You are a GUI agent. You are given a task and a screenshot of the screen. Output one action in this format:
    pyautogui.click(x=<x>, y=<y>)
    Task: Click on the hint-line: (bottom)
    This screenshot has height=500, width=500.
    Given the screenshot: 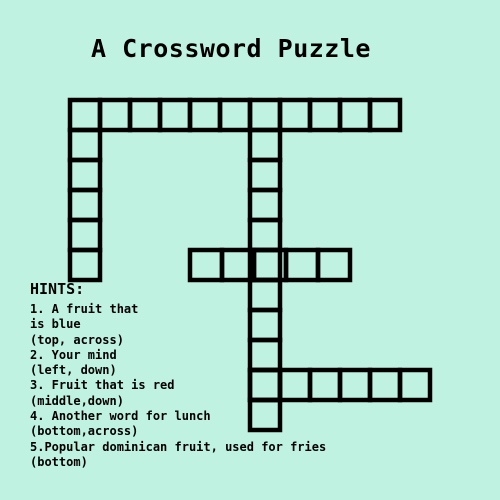 What is the action you would take?
    pyautogui.click(x=59, y=461)
    